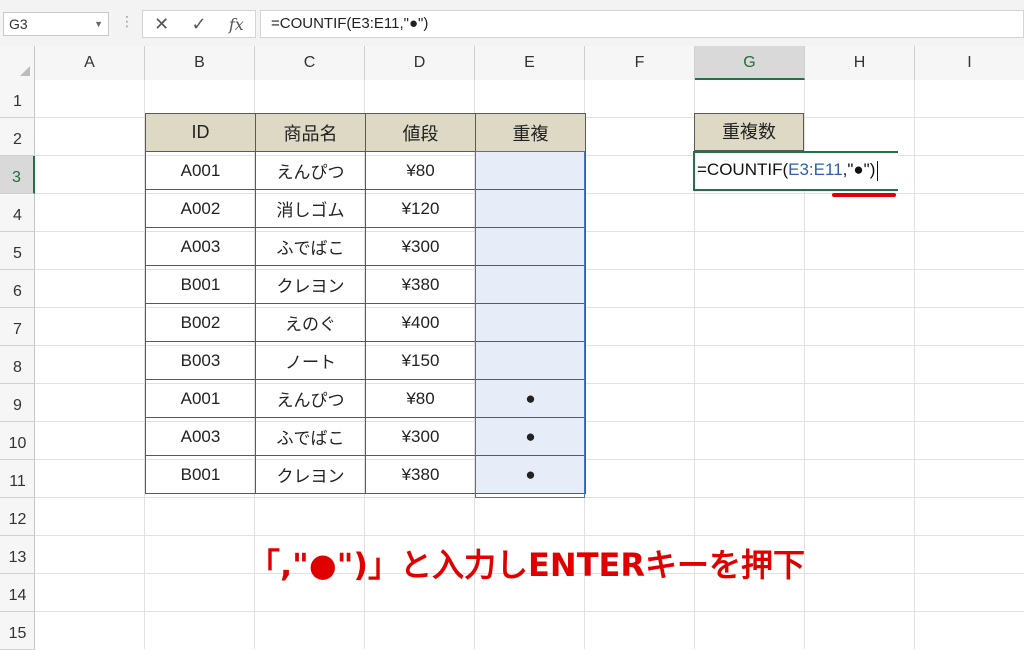  Describe the element at coordinates (18, 24) in the screenshot. I see `name-box-value: G3` at that location.